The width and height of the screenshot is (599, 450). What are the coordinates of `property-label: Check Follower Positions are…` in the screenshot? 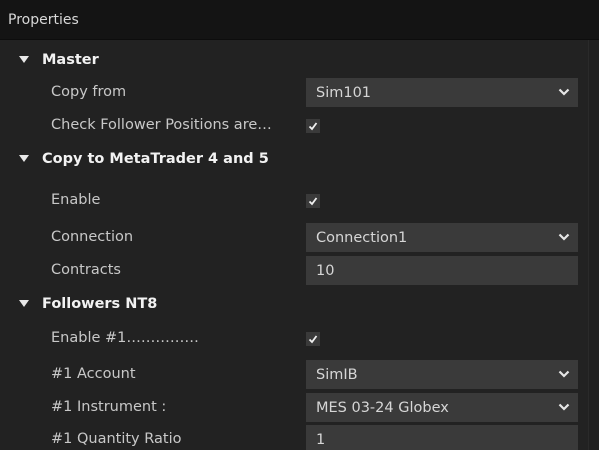 It's located at (161, 125).